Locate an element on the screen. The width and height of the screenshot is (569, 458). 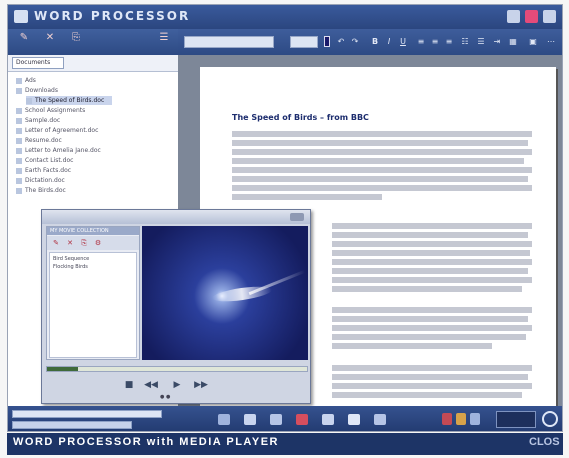
numbered-list-icon: ☰ is located at coordinates (481, 41).